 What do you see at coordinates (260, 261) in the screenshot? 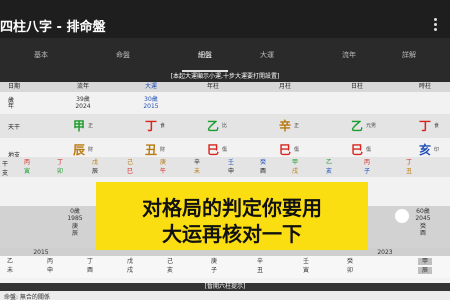
I see `liunian-stem-7: 辛` at bounding box center [260, 261].